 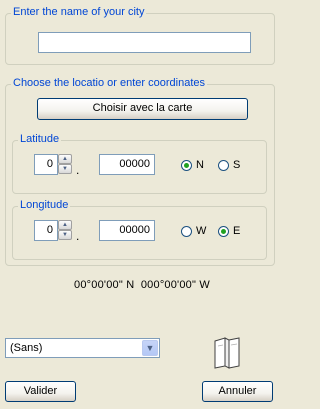 I want to click on latitude-legend: Latitude, so click(x=40, y=139).